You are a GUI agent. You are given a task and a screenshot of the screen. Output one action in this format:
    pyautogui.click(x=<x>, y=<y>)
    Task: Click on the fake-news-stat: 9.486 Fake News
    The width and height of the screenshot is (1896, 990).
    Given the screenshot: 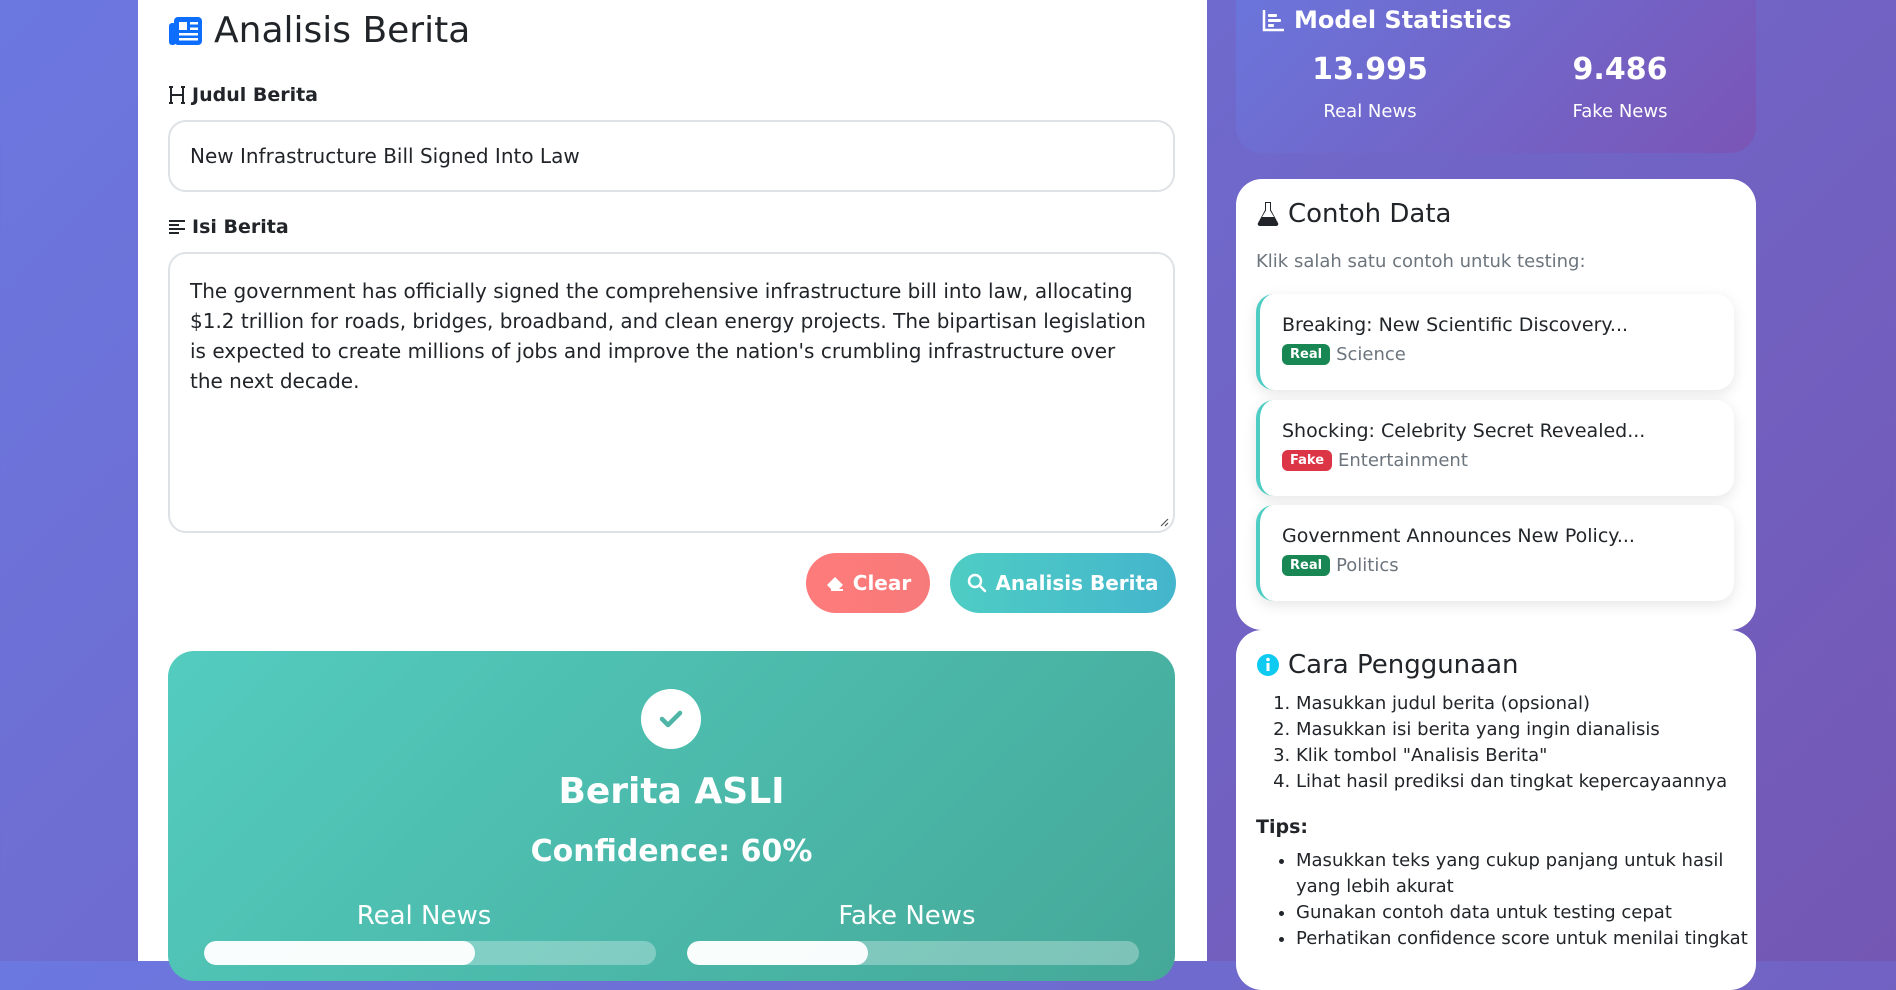 What is the action you would take?
    pyautogui.click(x=1620, y=87)
    